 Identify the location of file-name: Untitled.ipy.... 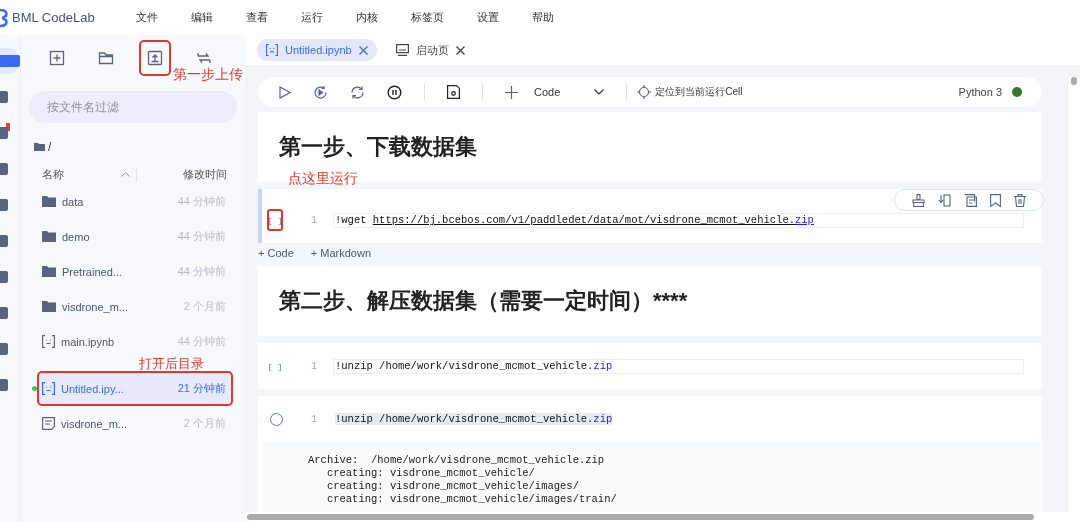
(92, 388).